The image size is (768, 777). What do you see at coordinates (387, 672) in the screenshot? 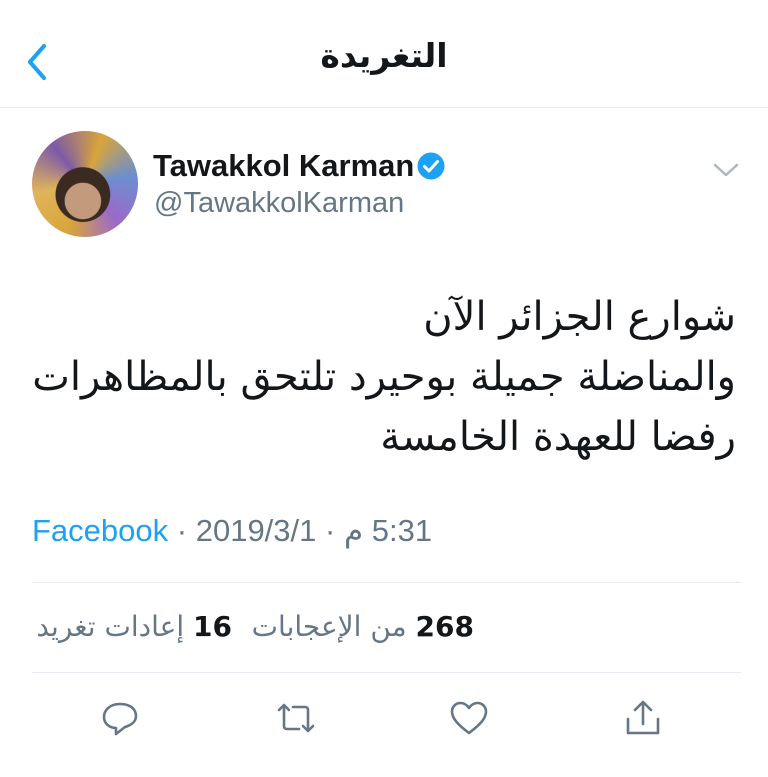
I see `stats-bottom-divider` at bounding box center [387, 672].